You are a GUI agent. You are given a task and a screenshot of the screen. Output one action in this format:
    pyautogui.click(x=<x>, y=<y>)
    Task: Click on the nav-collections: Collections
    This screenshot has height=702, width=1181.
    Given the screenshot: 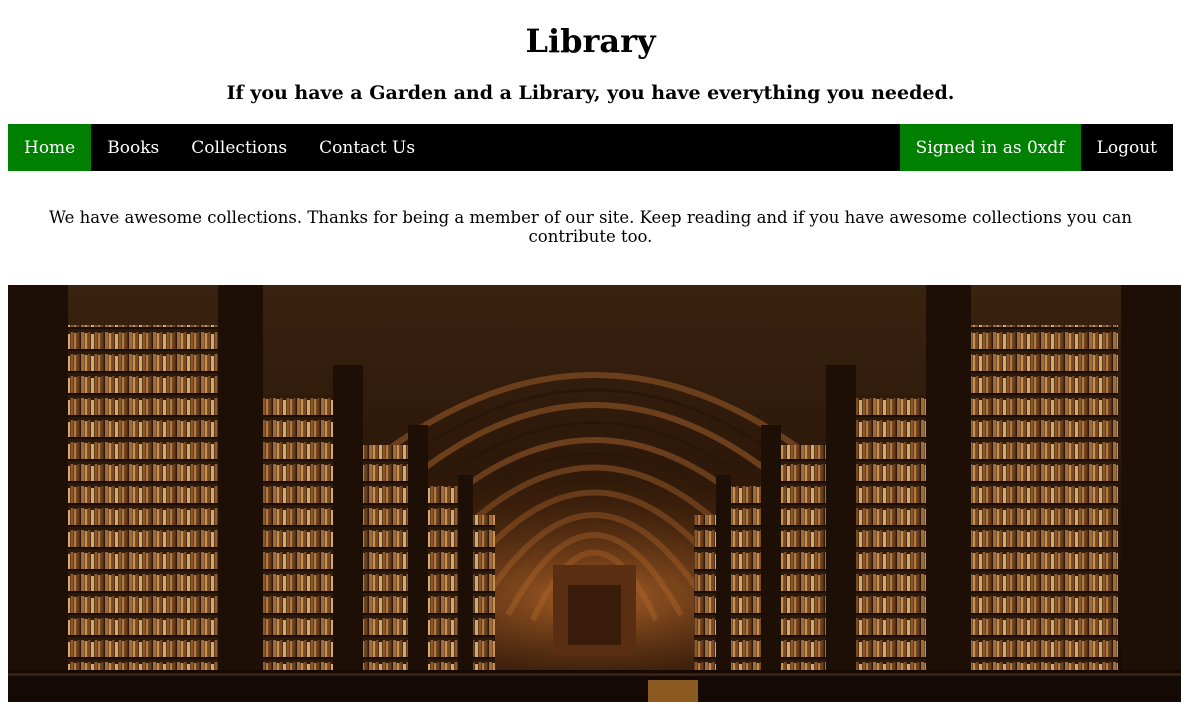 What is the action you would take?
    pyautogui.click(x=239, y=147)
    